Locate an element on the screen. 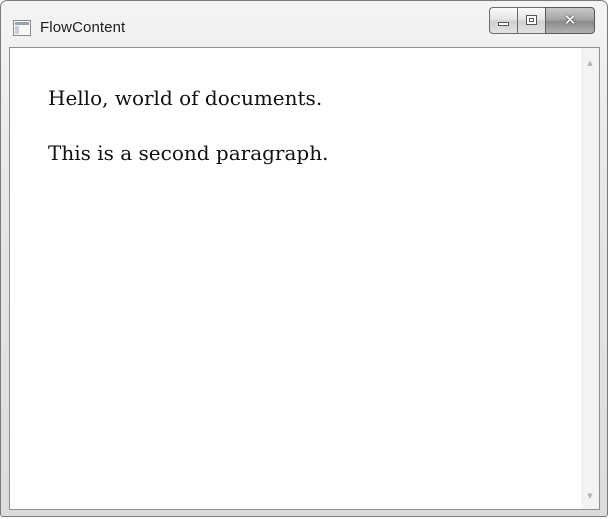 This screenshot has width=610, height=519. maximize-button is located at coordinates (531, 20).